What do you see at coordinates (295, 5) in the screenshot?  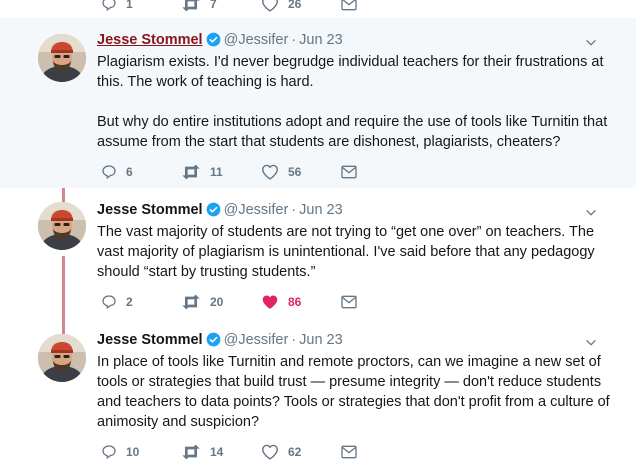 I see `like-count: 26` at bounding box center [295, 5].